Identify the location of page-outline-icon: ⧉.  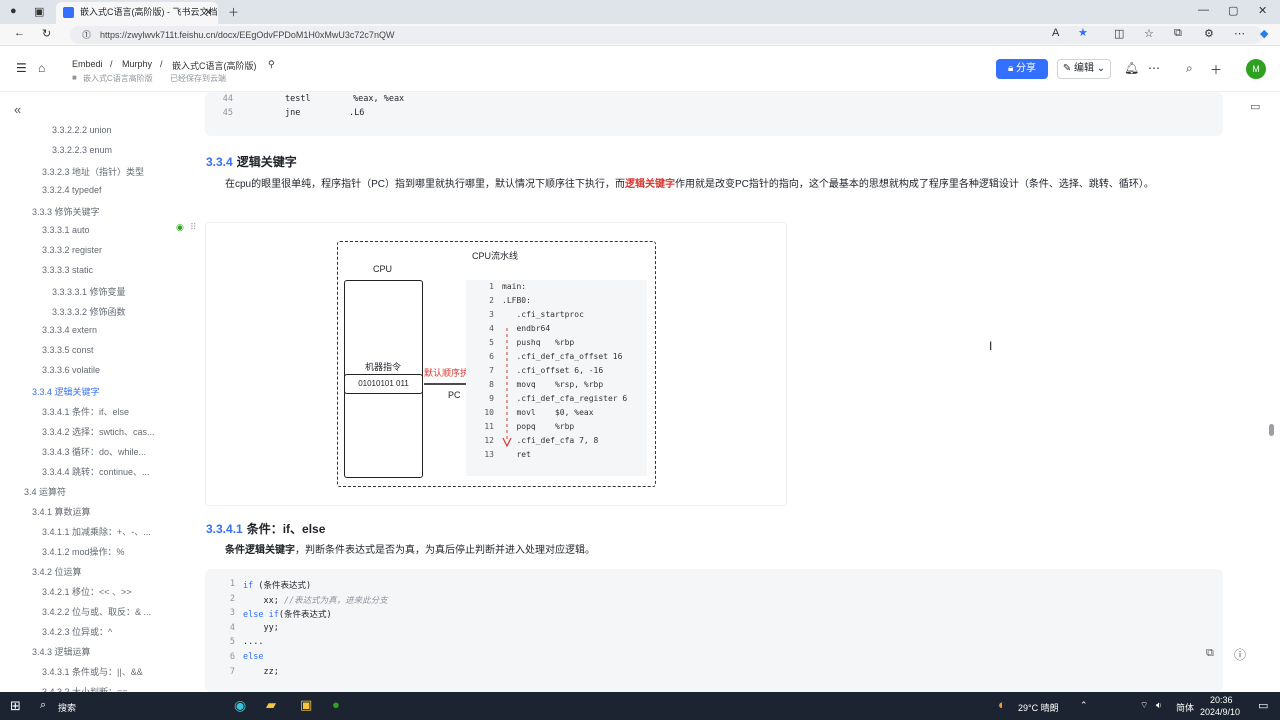
(1210, 653).